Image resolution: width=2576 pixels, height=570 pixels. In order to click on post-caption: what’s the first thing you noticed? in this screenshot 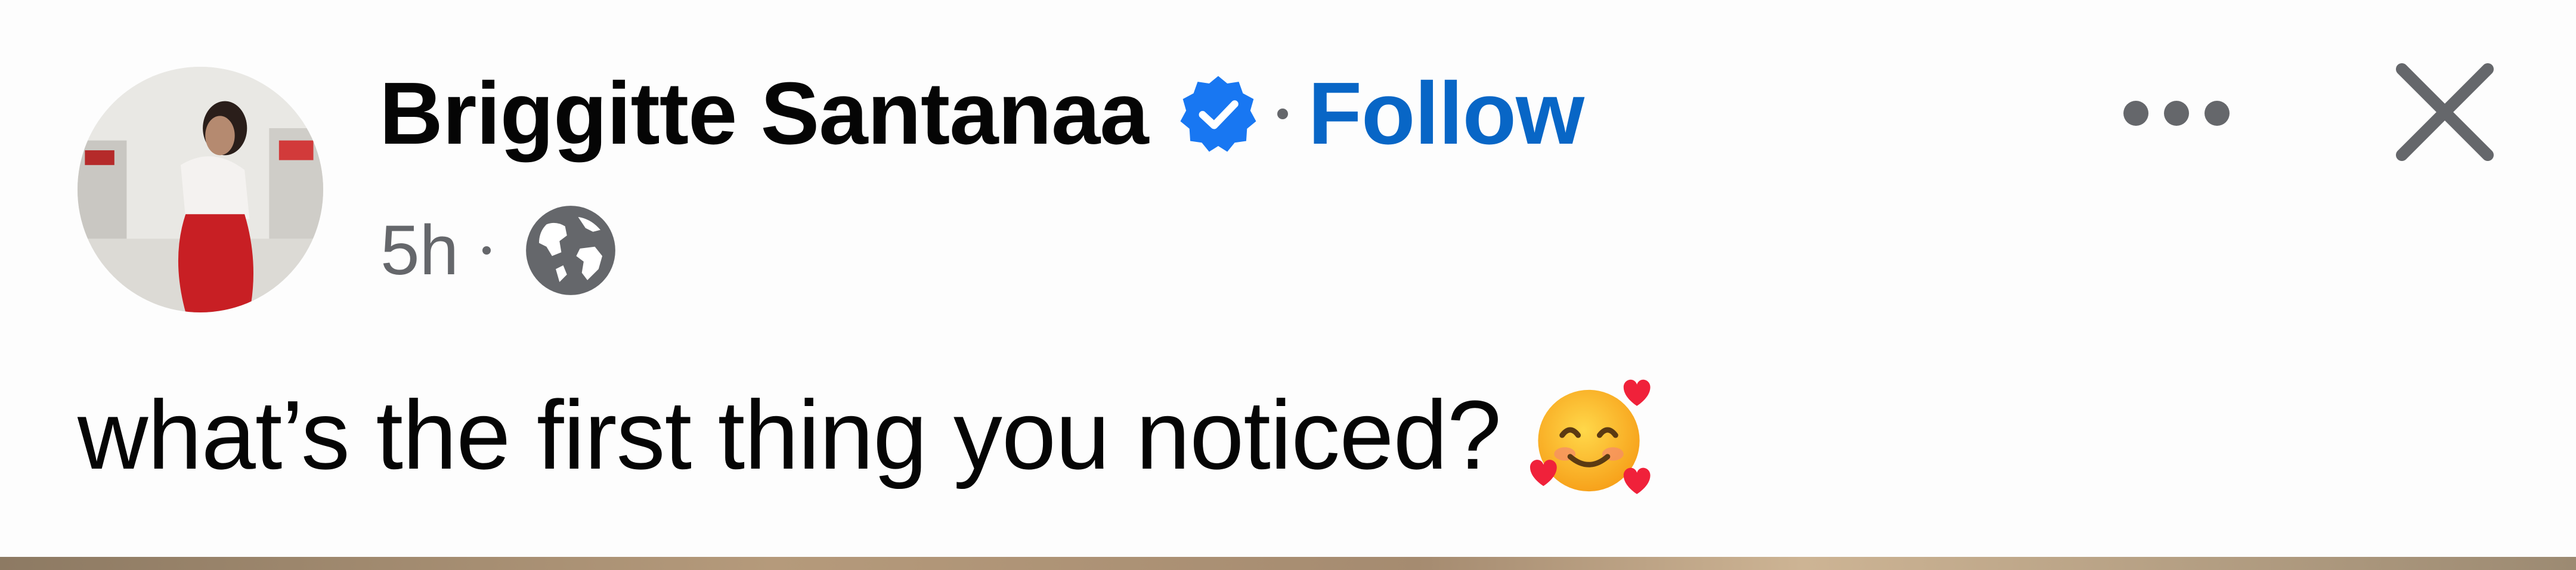, I will do `click(789, 435)`.